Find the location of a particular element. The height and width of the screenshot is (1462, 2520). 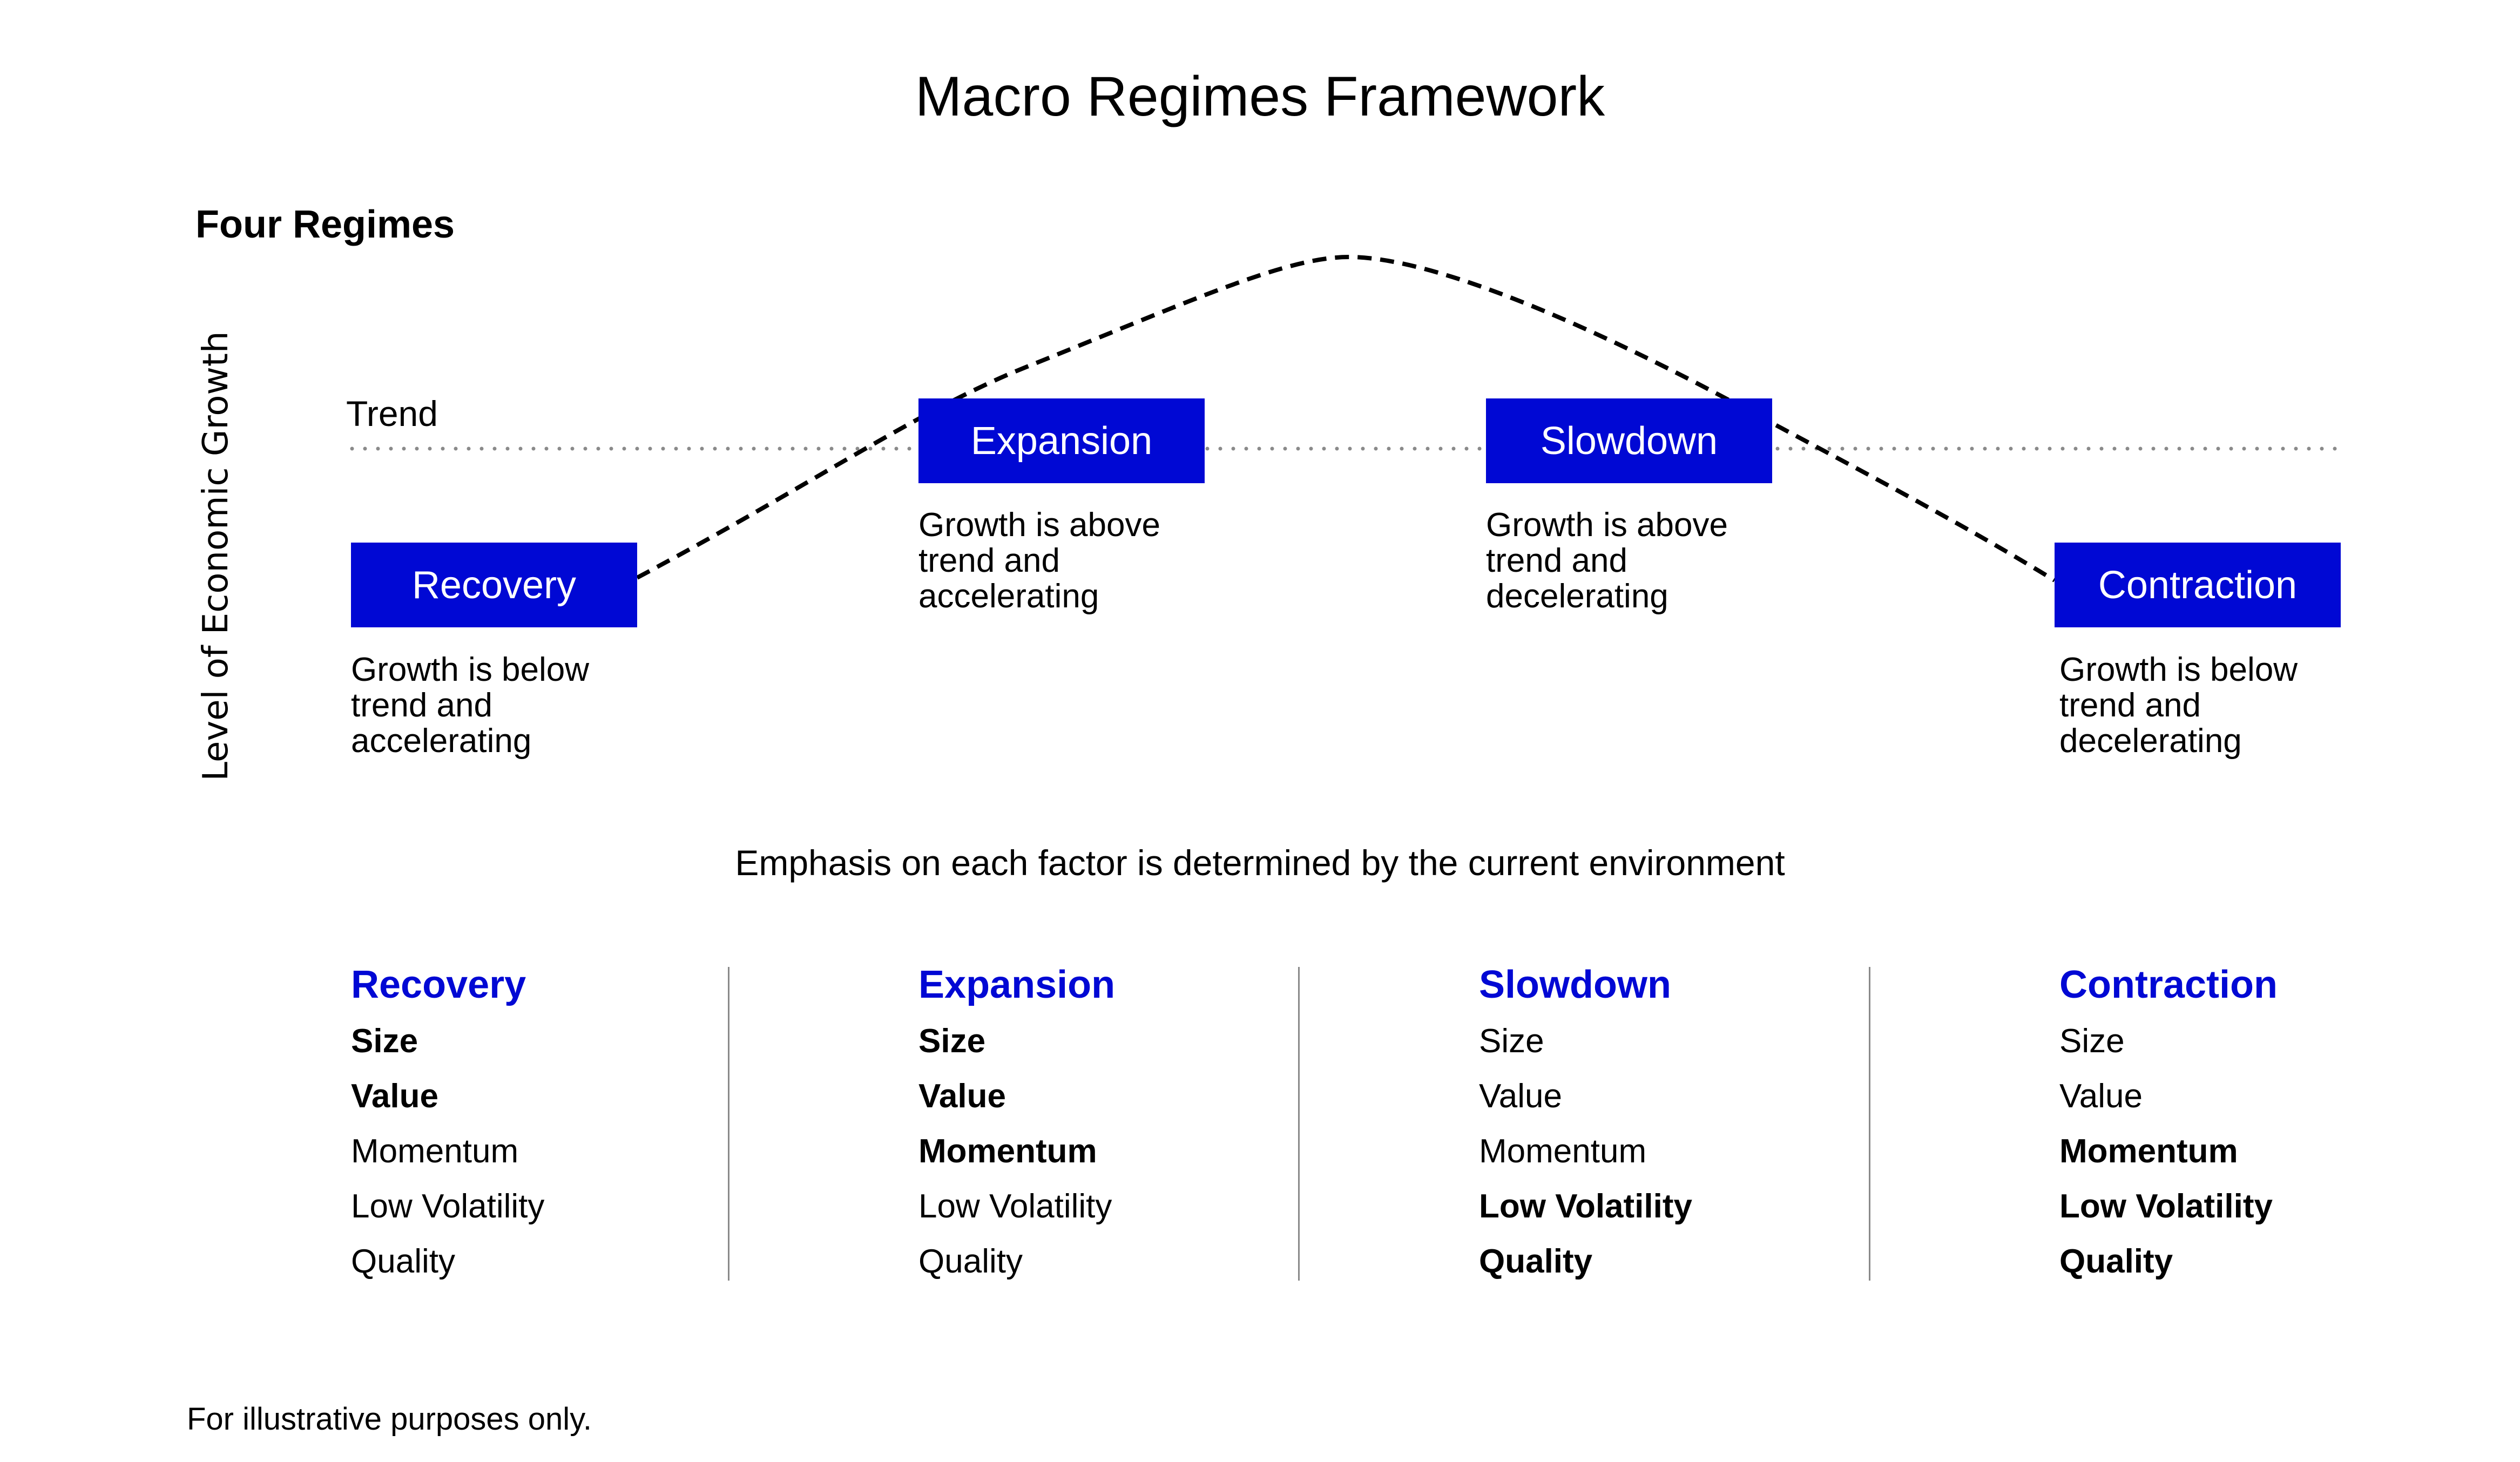

footnote: For illustrative purposes only. is located at coordinates (389, 1419).